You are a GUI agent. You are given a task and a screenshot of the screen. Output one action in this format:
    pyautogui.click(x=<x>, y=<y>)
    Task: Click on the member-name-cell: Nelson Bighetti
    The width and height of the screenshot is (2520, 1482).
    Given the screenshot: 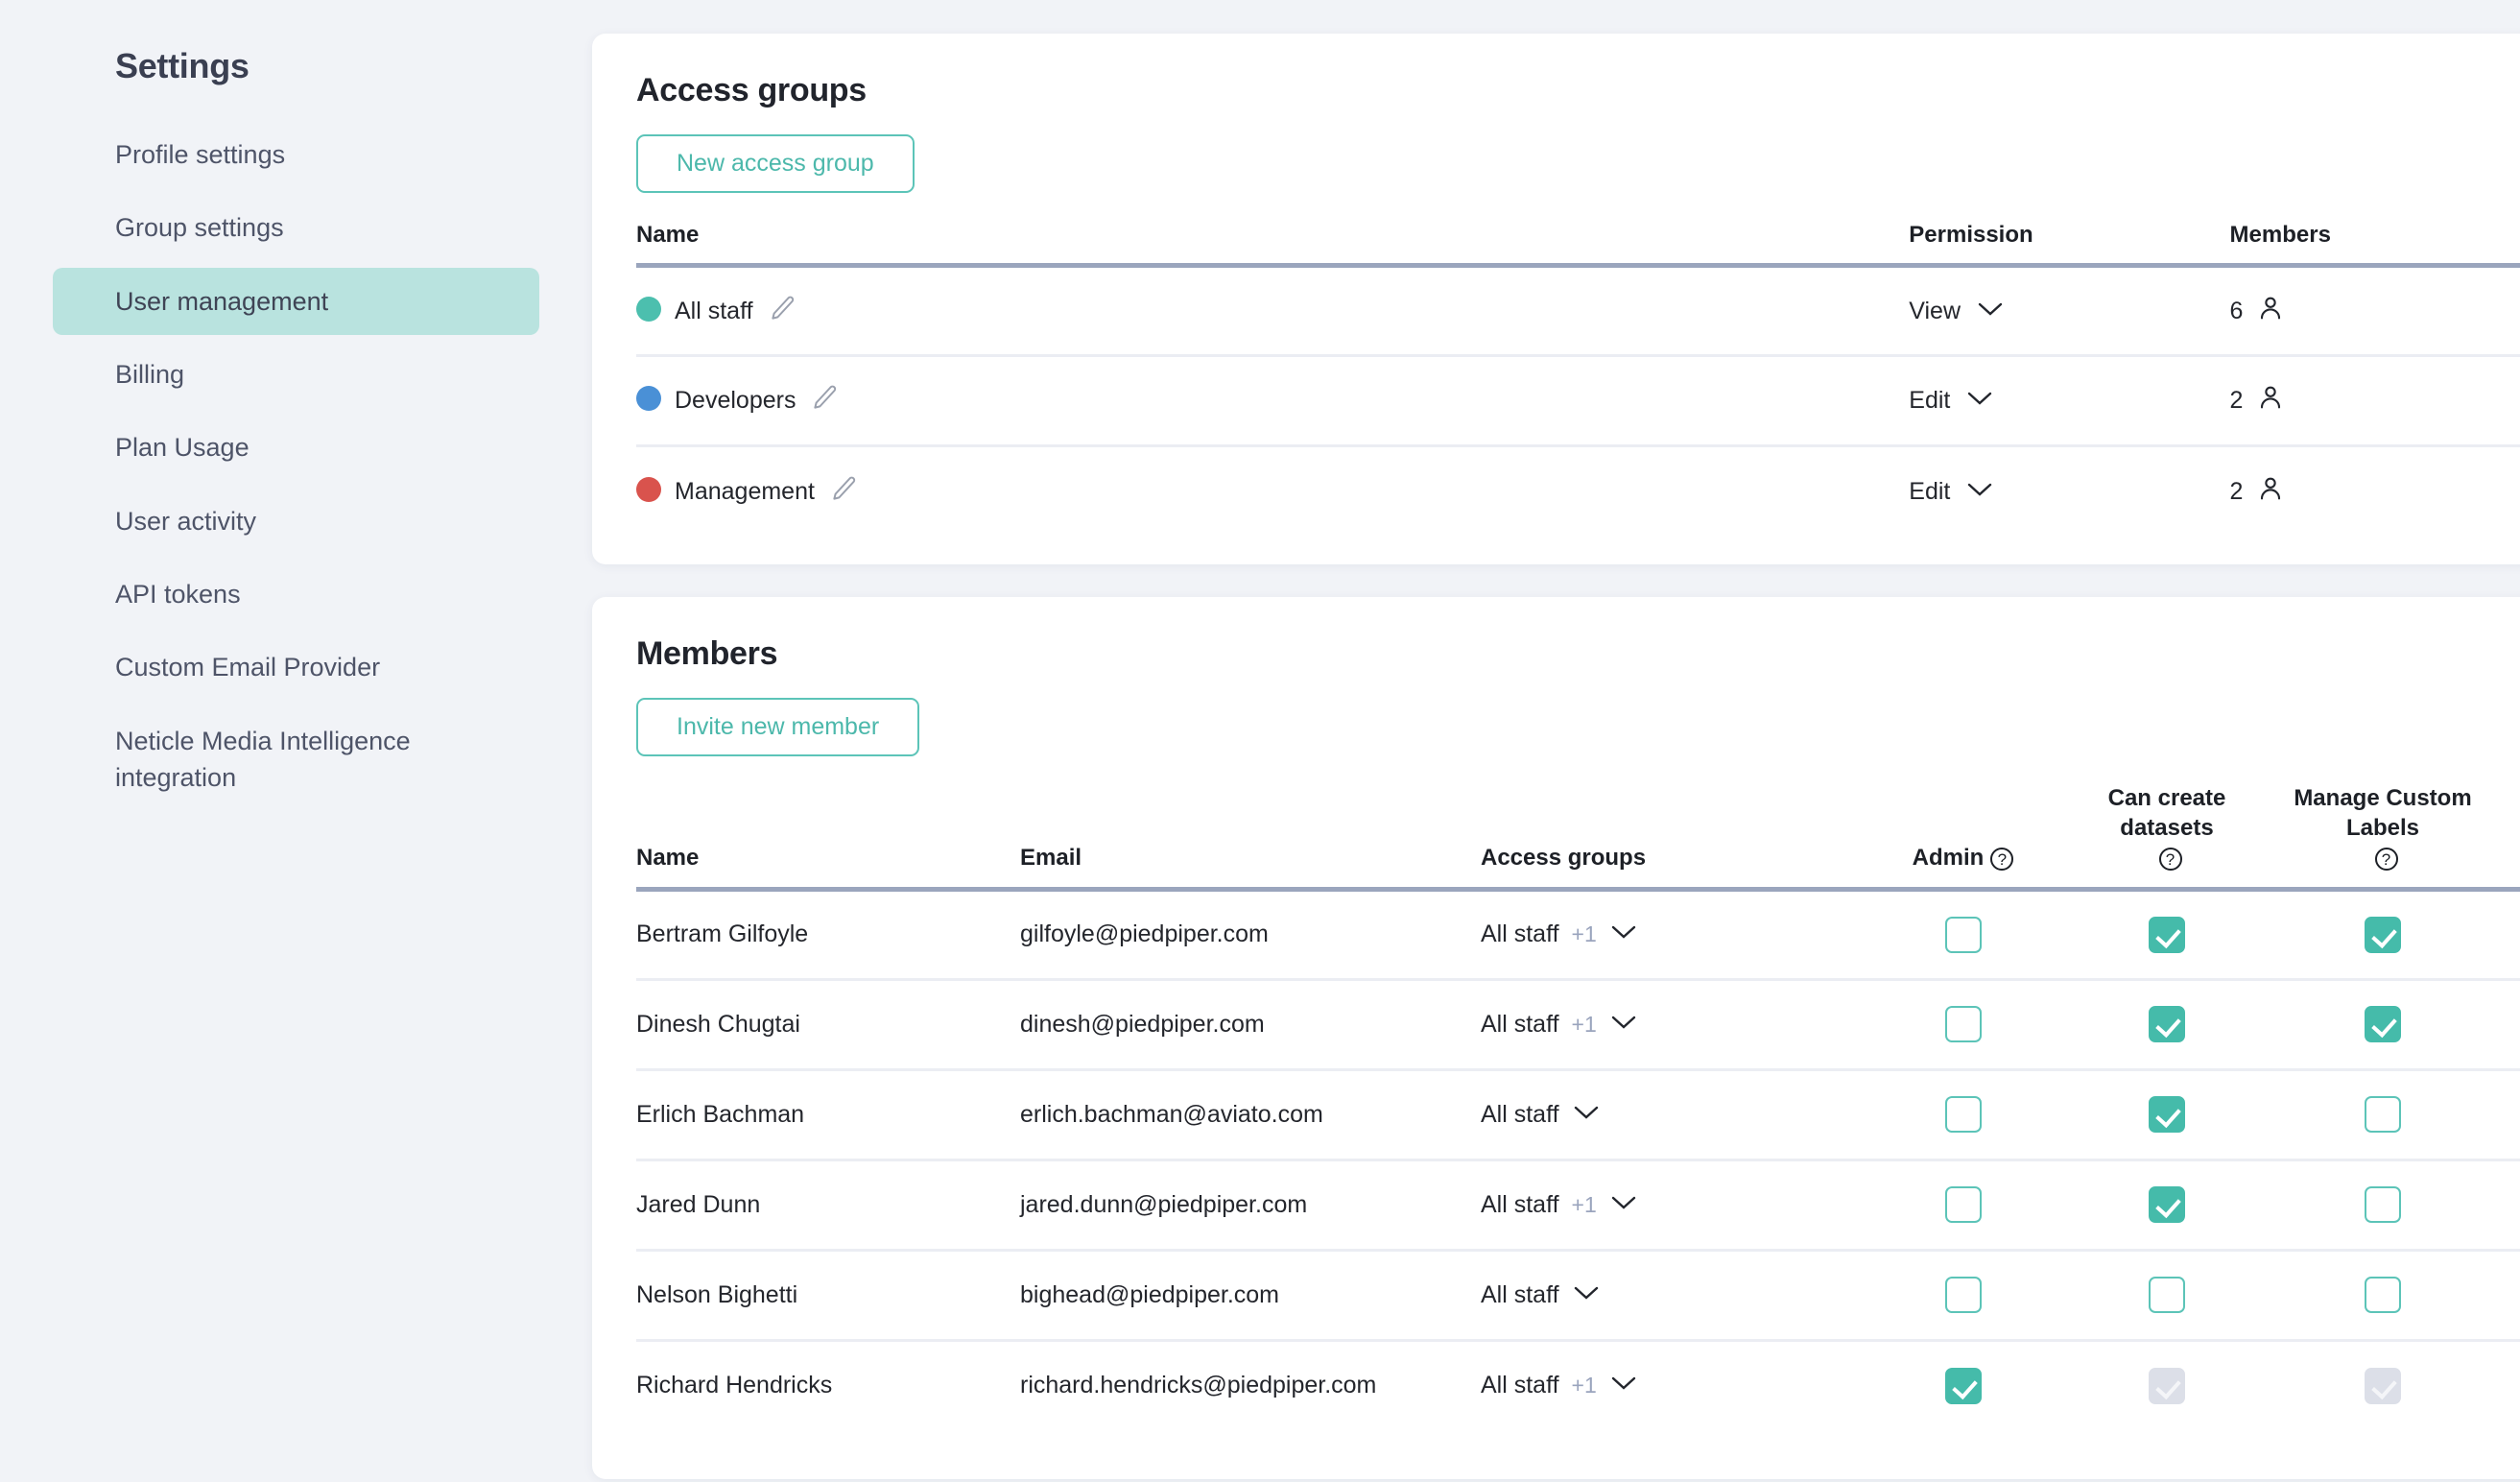 What is the action you would take?
    pyautogui.click(x=828, y=1295)
    